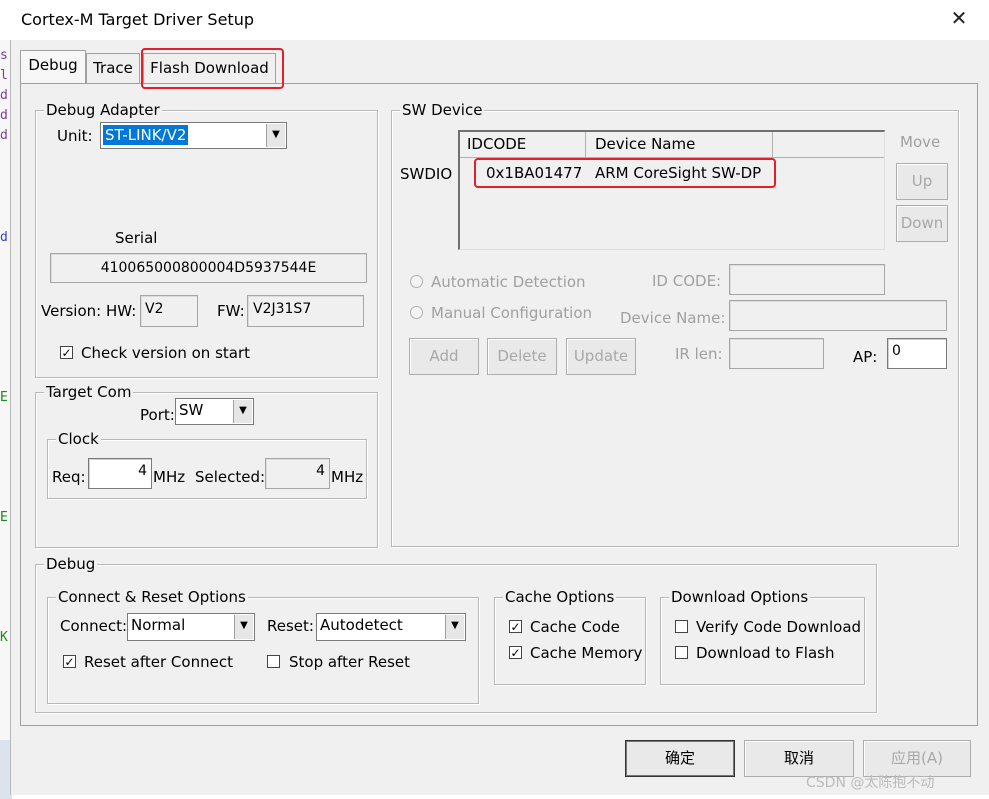  Describe the element at coordinates (212, 68) in the screenshot. I see `flash-download-highlight` at that location.